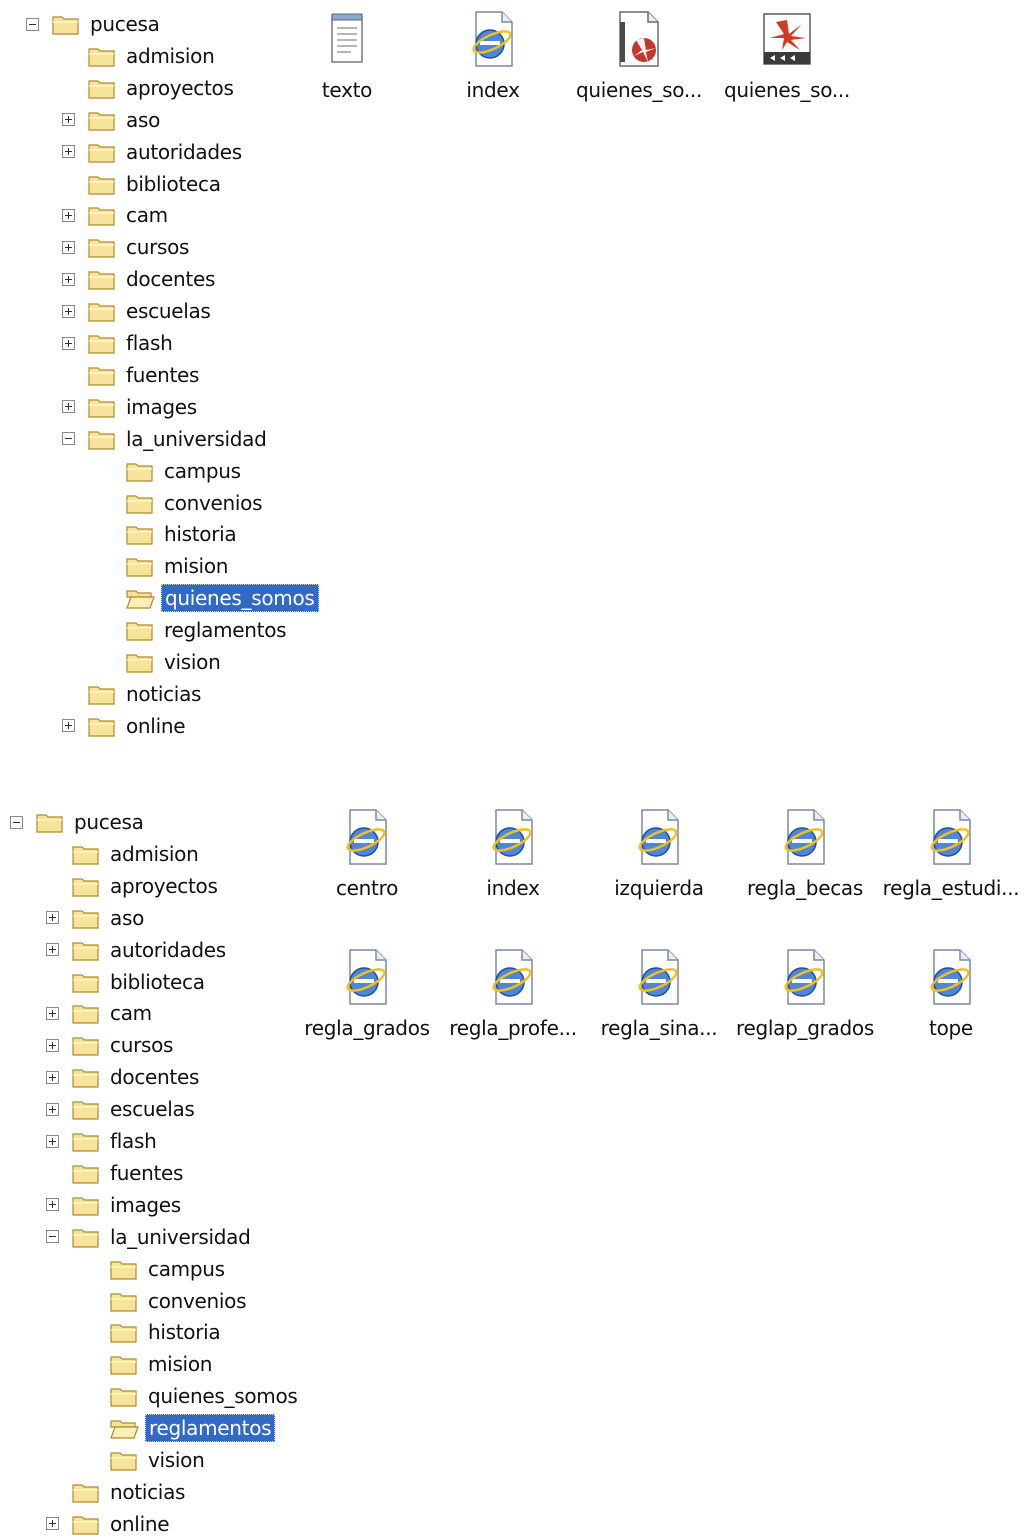  What do you see at coordinates (225, 630) in the screenshot?
I see `tree-item-label: reglamentos` at bounding box center [225, 630].